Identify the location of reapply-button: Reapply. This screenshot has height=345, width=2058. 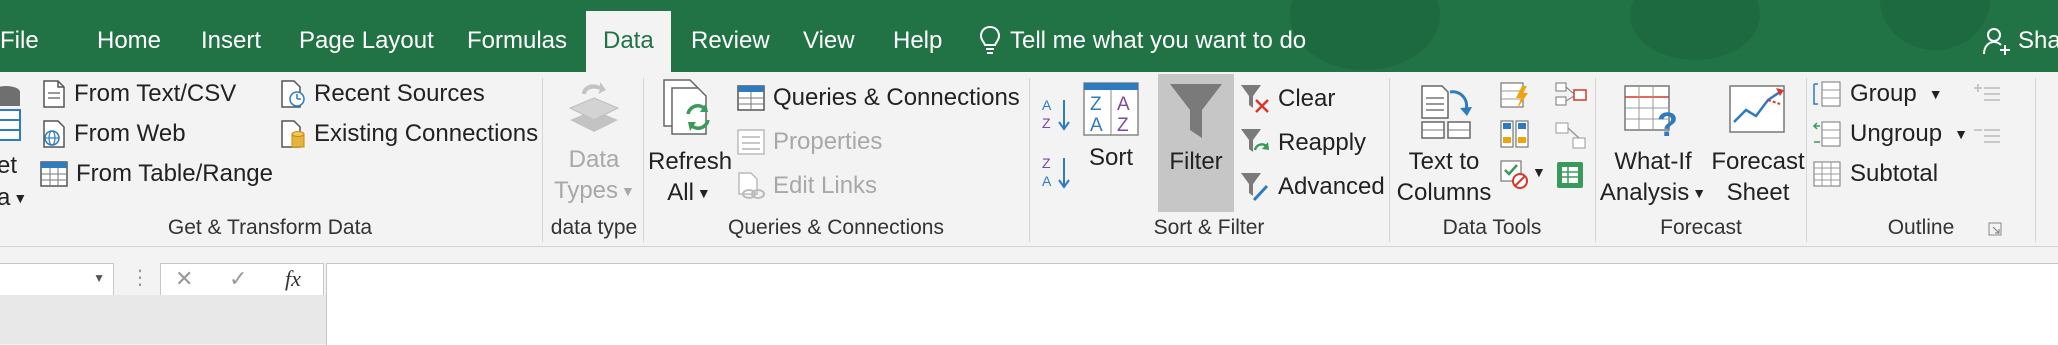
(1303, 143).